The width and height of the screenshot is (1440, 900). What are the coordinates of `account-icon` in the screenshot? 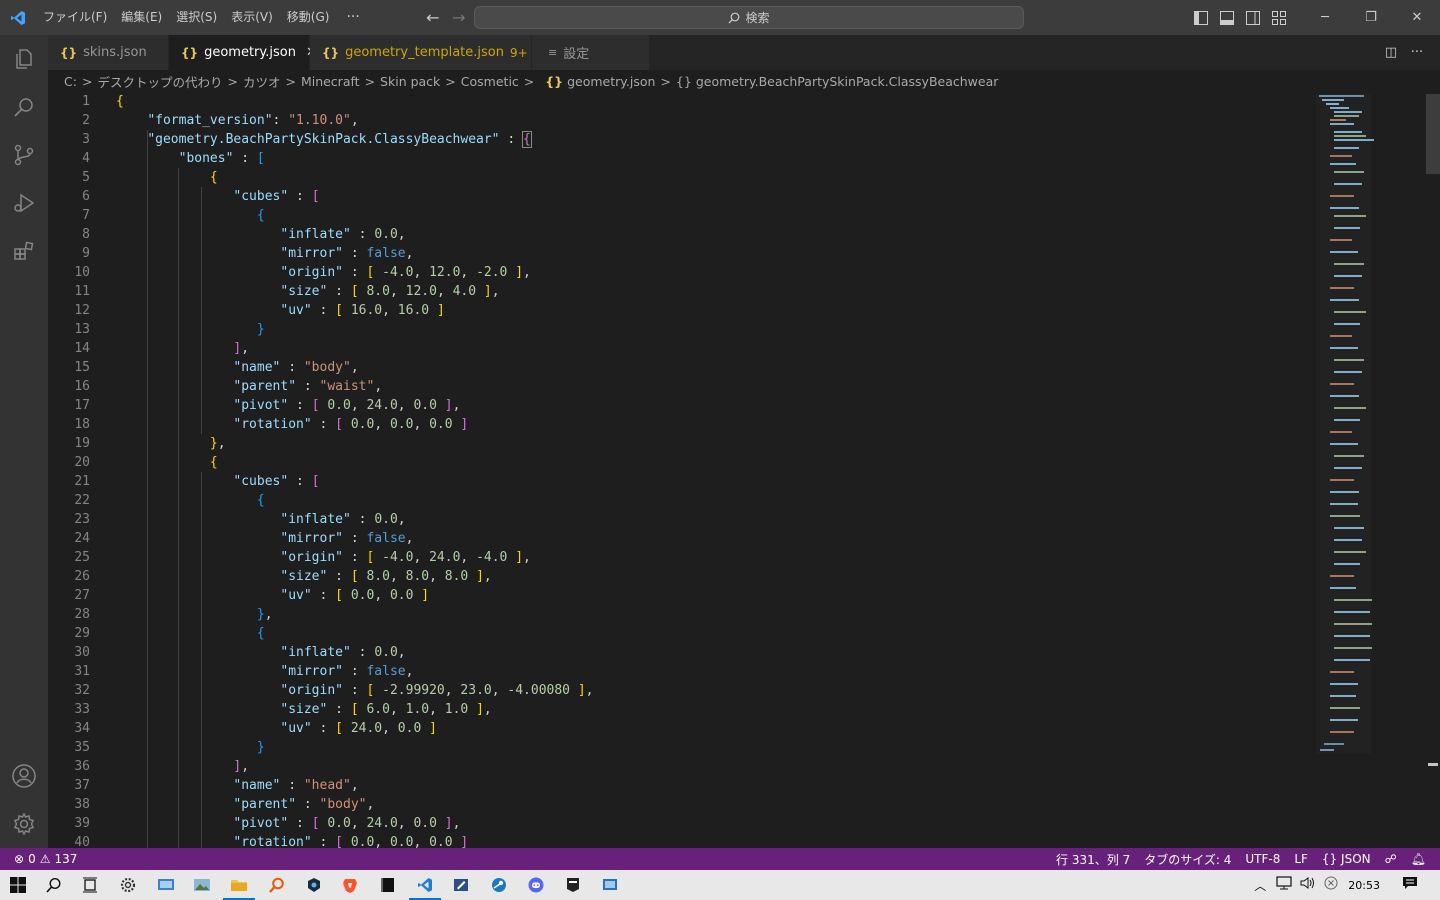 It's located at (24, 776).